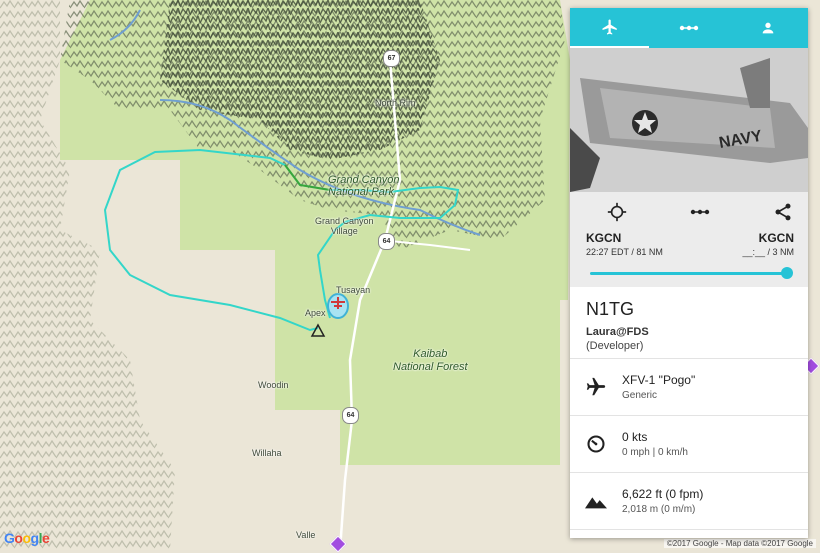 The width and height of the screenshot is (820, 553). Describe the element at coordinates (353, 290) in the screenshot. I see `label-tusayan: Tusayan` at that location.